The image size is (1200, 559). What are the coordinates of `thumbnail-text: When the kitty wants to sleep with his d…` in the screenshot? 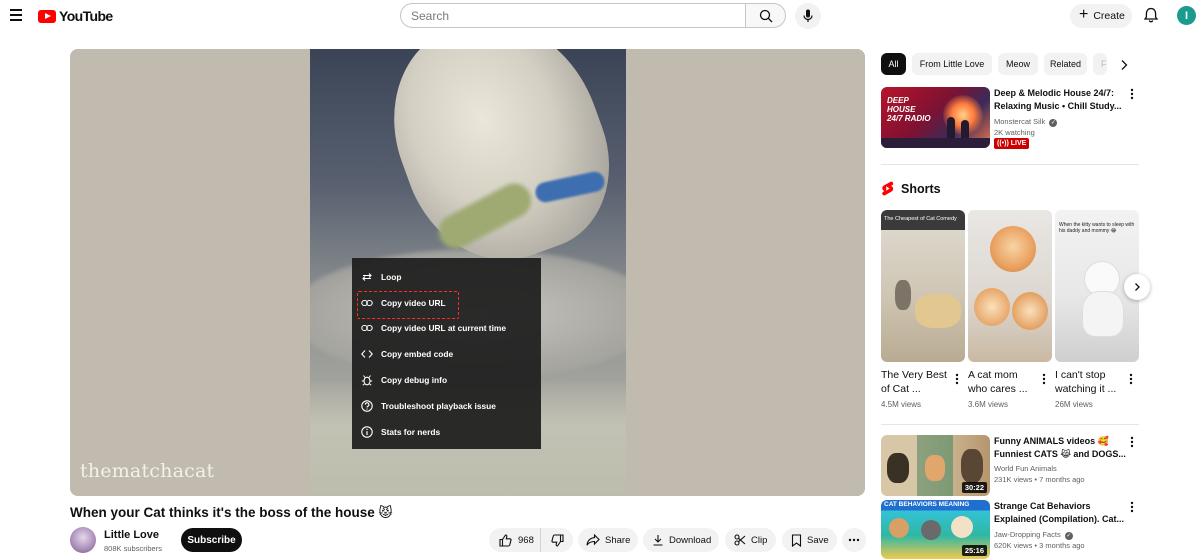 It's located at (1097, 228).